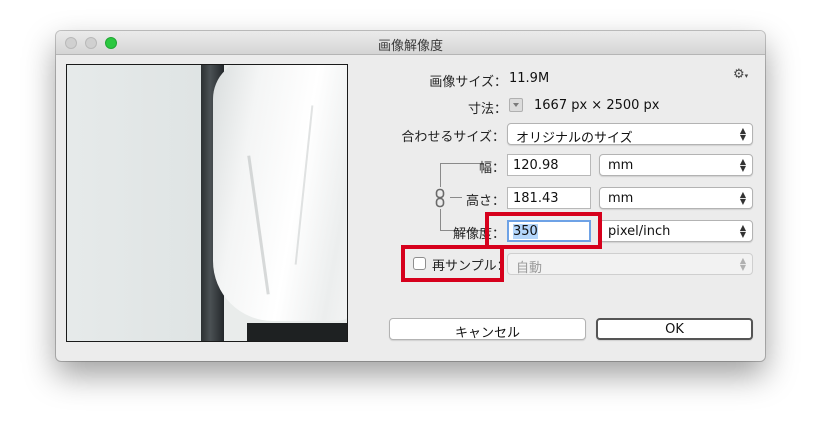  I want to click on fit-to-label: 合わせるサイズ：, so click(453, 137).